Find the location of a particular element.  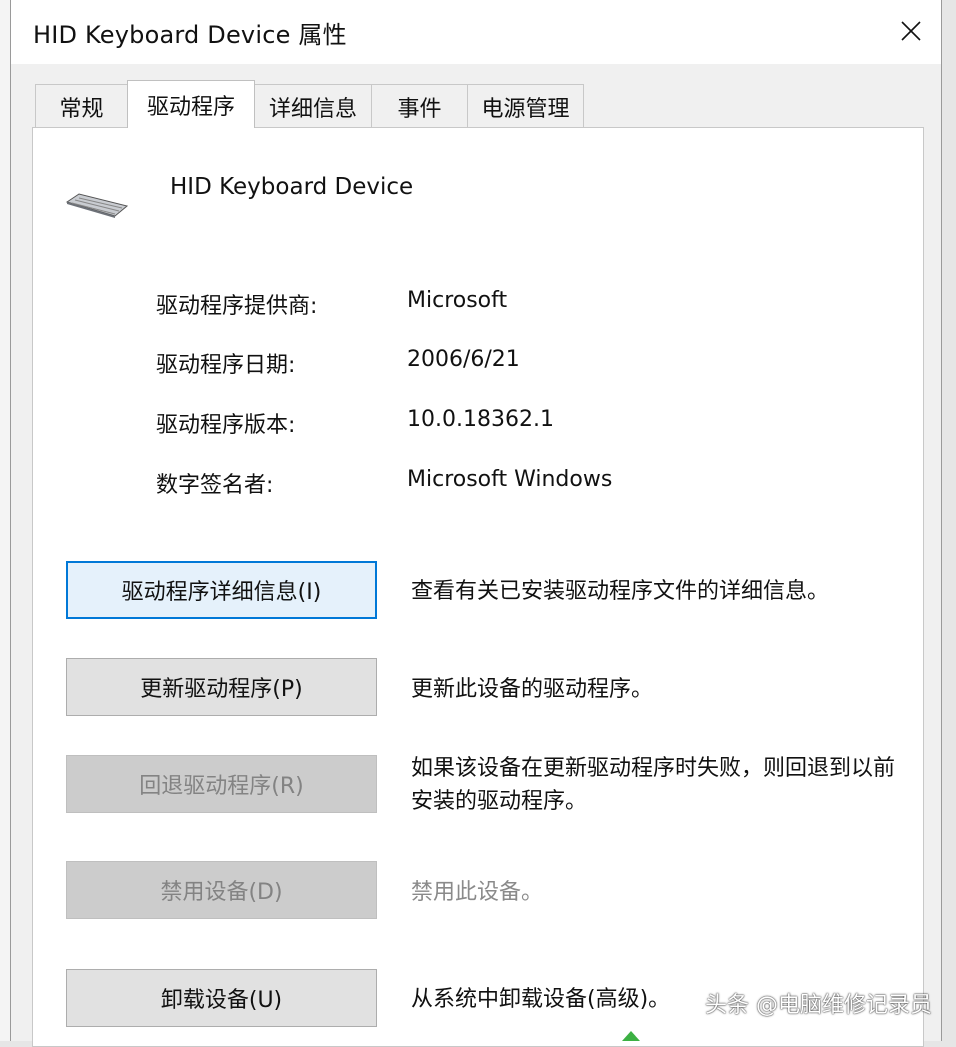

uninstall-device-button: 卸载设备(U) is located at coordinates (221, 998).